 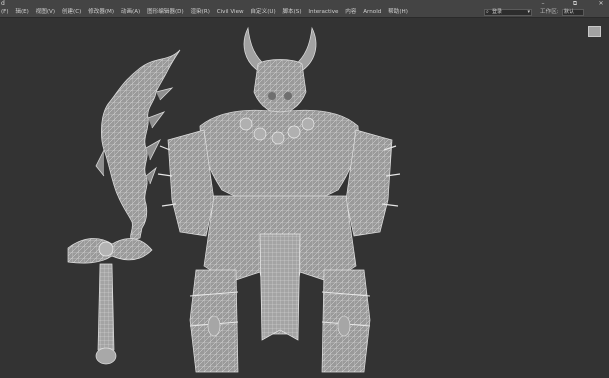 What do you see at coordinates (497, 12) in the screenshot?
I see `sign-in-label: 登录` at bounding box center [497, 12].